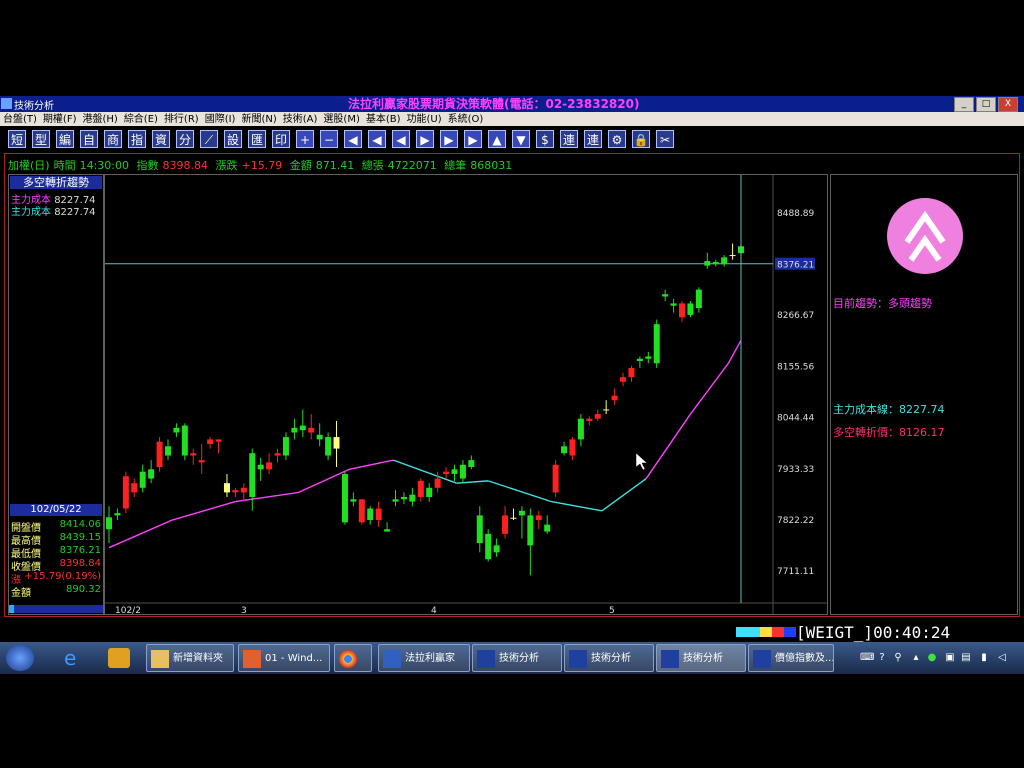  What do you see at coordinates (612, 610) in the screenshot?
I see `date-tick-label: 5` at bounding box center [612, 610].